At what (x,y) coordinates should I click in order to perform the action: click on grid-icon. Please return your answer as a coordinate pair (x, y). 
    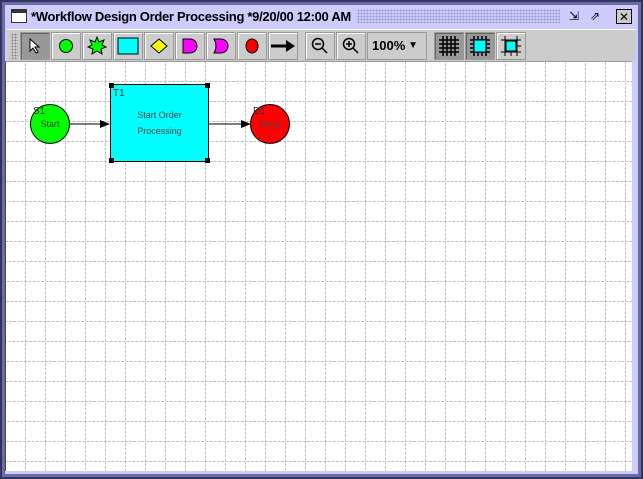
    Looking at the image, I should click on (449, 45).